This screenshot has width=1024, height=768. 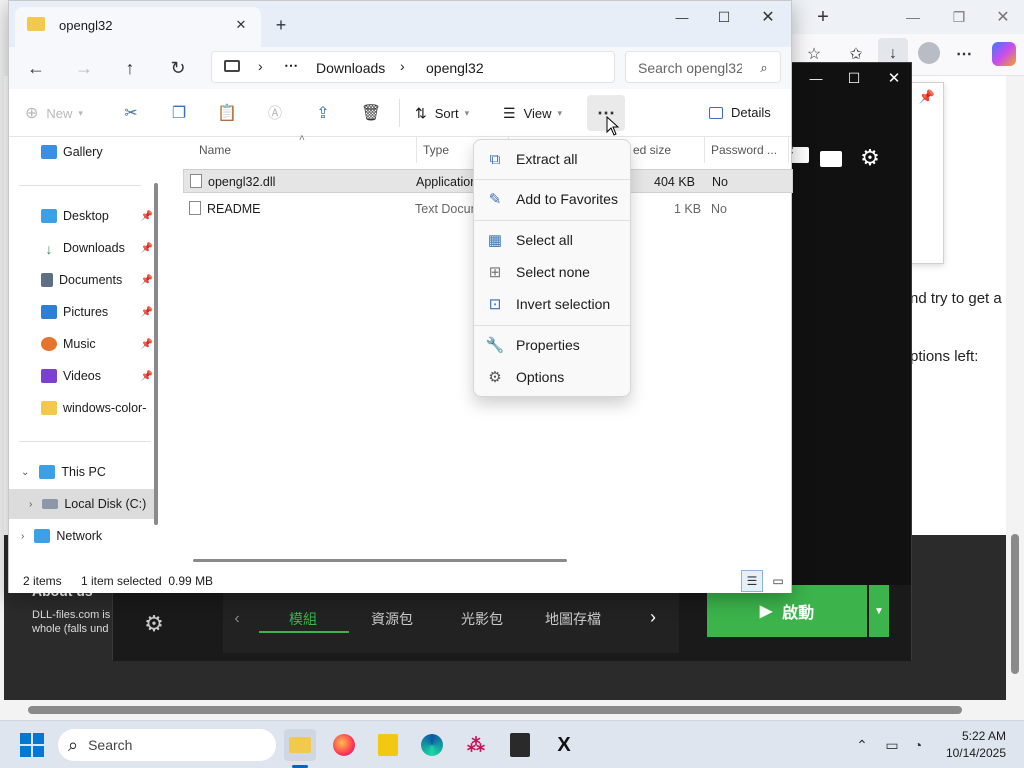 What do you see at coordinates (879, 611) in the screenshot?
I see `launch-options-caret-icon: ▼` at bounding box center [879, 611].